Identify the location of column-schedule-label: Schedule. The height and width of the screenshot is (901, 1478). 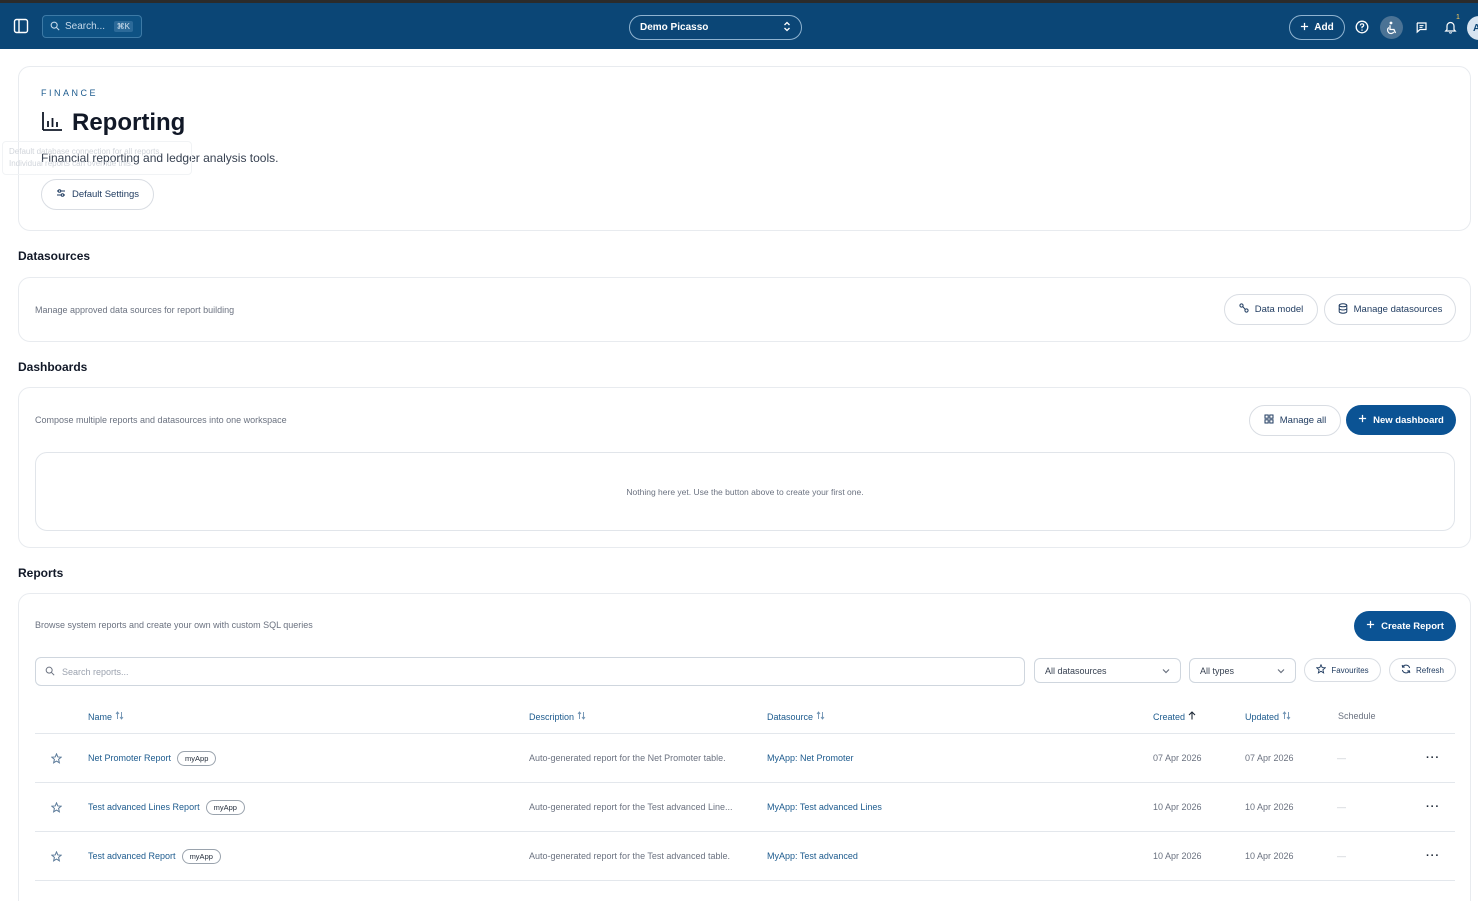
(1357, 716).